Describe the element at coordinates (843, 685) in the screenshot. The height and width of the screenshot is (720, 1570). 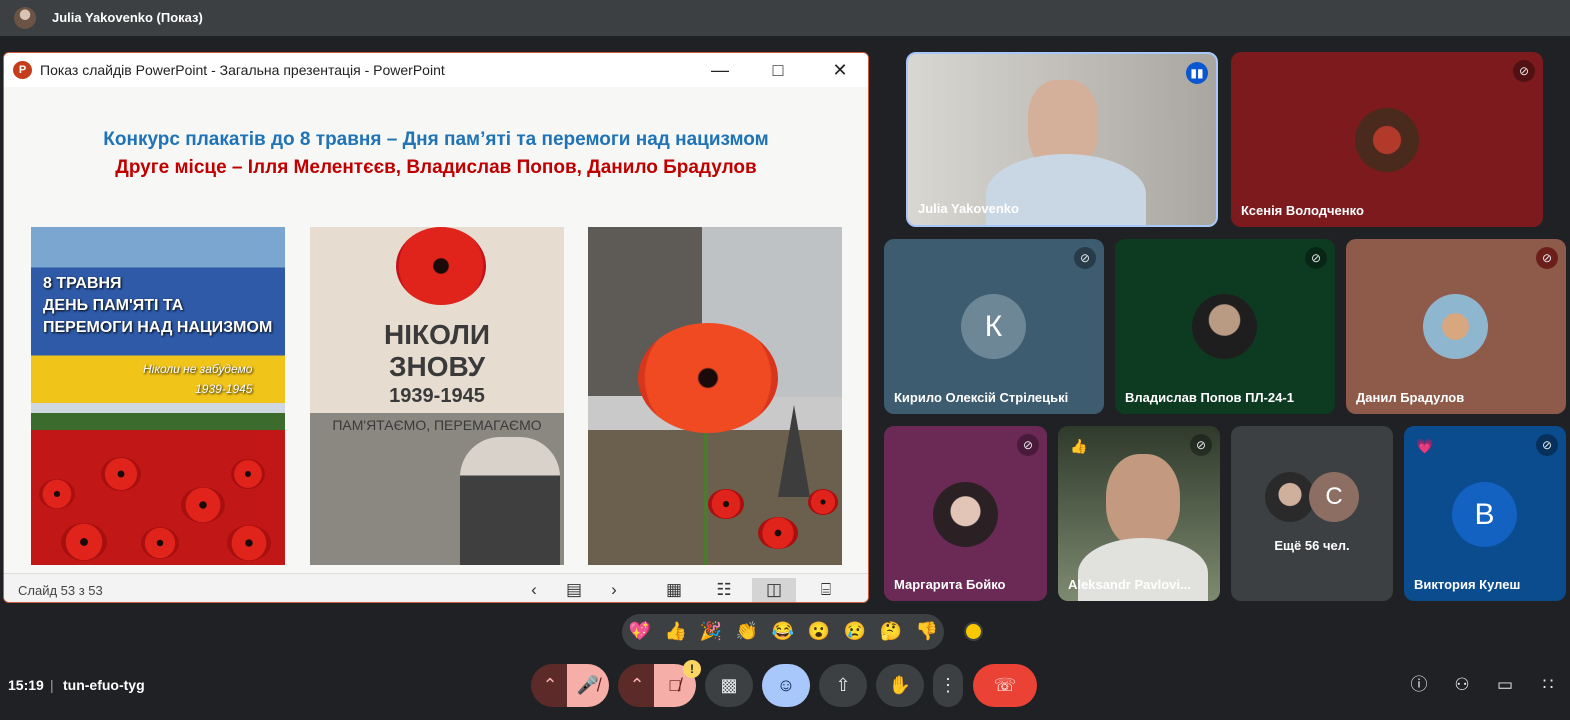
I see `present-screen-button: ⇧` at that location.